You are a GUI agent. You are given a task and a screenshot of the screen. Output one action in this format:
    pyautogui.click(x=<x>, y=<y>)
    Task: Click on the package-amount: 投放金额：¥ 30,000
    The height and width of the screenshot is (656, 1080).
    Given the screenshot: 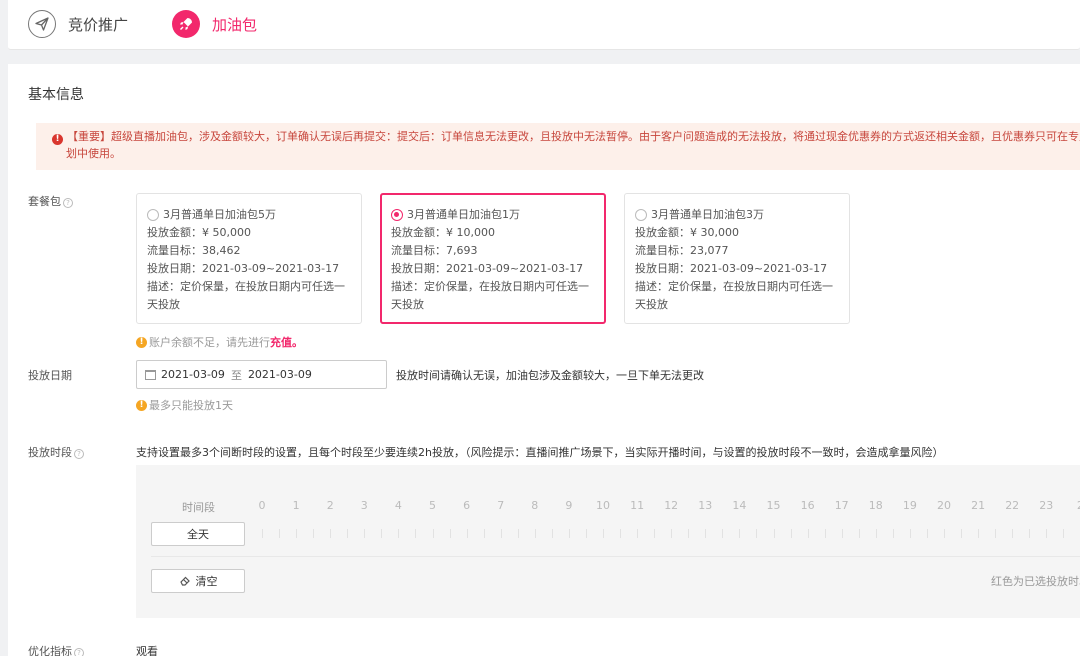 What is the action you would take?
    pyautogui.click(x=687, y=232)
    